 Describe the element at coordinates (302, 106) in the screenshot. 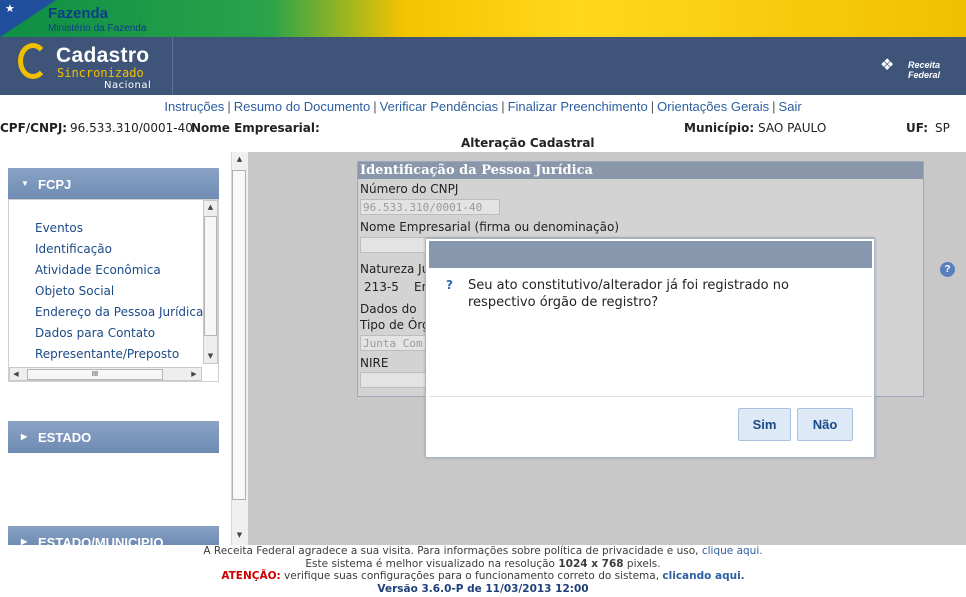

I see `nav-resumo-documento: Resumo do Documento` at that location.